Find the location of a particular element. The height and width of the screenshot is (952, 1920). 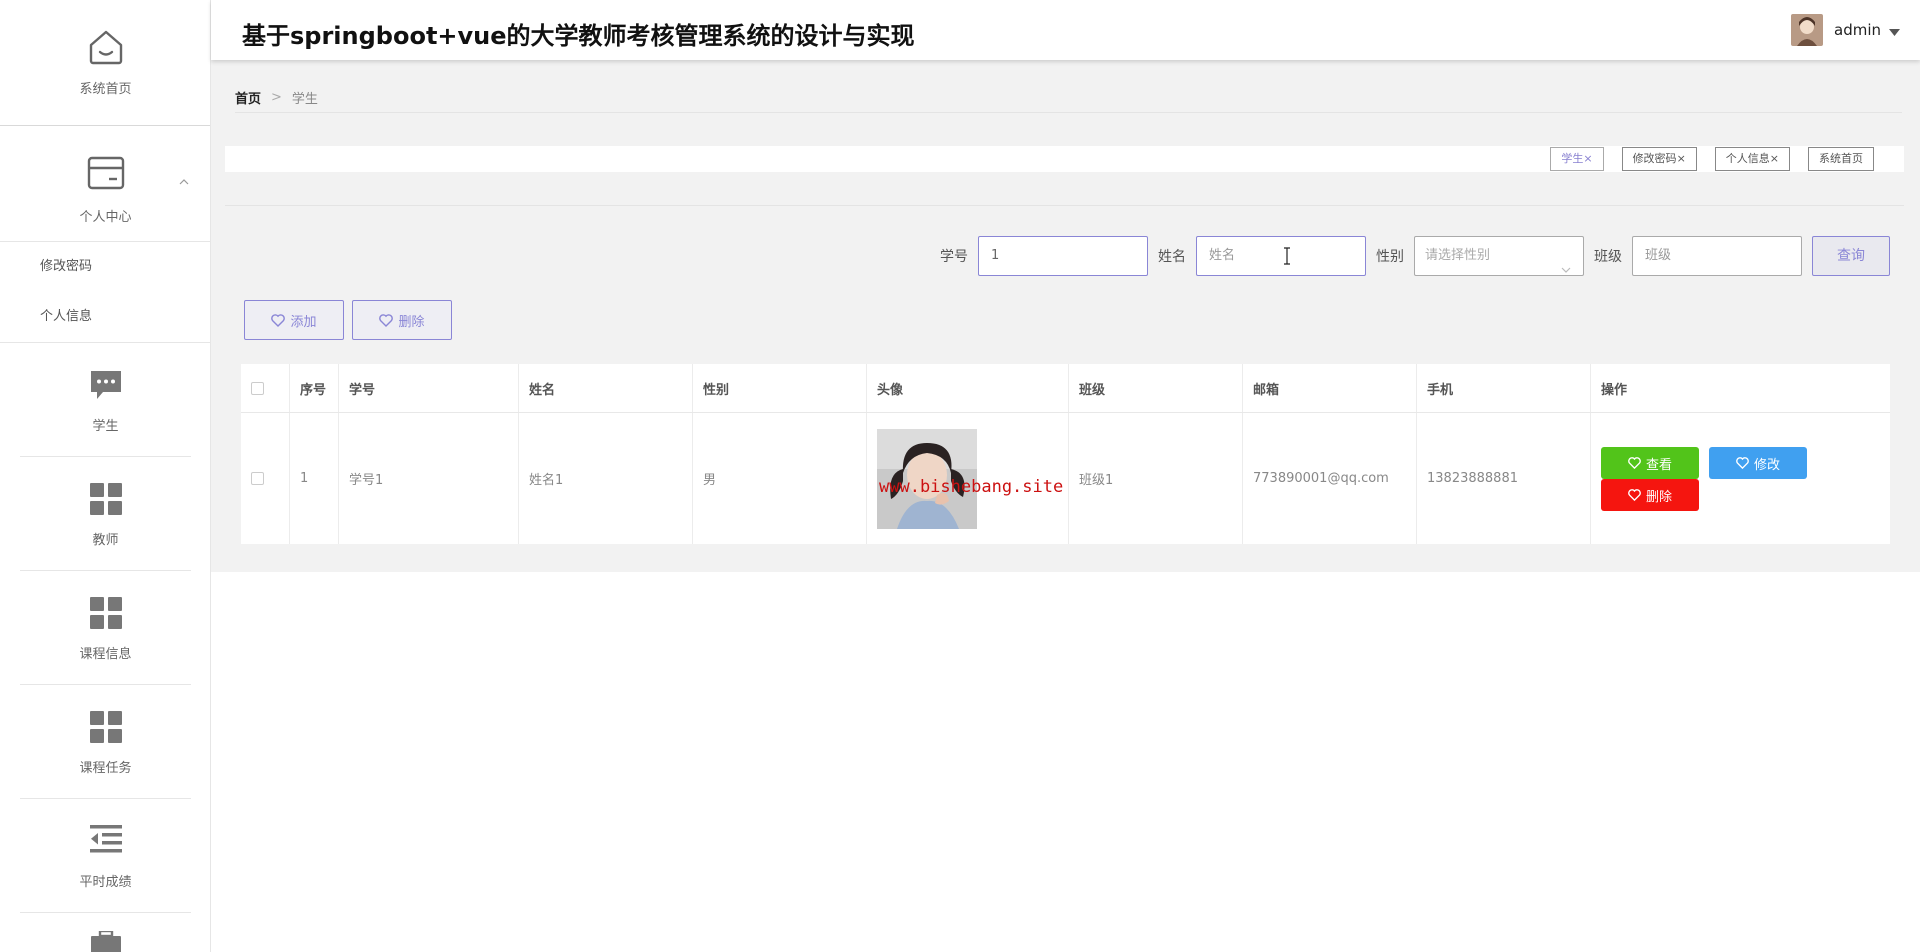

sidebar-item-students: 学生 is located at coordinates (105, 400).